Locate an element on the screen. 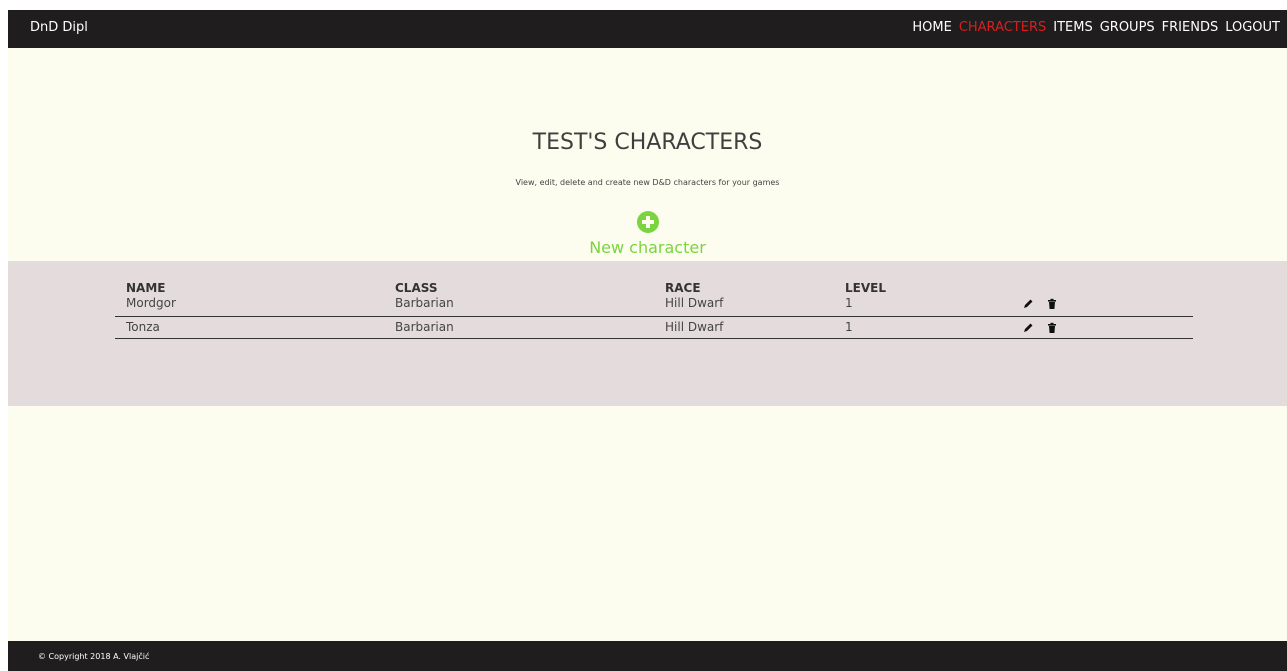  brand-logo: DnD Dipl is located at coordinates (59, 27).